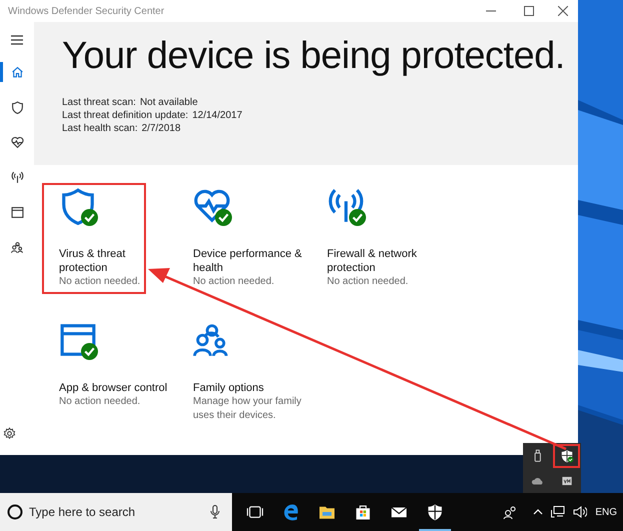 This screenshot has width=623, height=531. Describe the element at coordinates (17, 72) in the screenshot. I see `home-icon` at that location.